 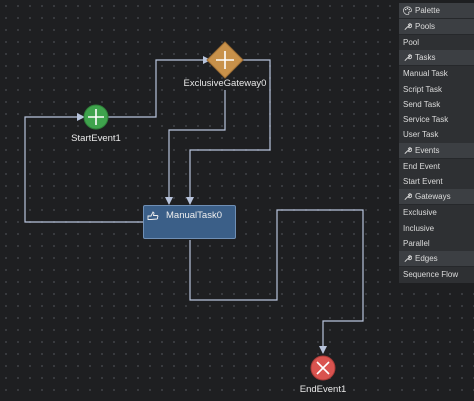 I want to click on palette-title: Palette, so click(x=436, y=11).